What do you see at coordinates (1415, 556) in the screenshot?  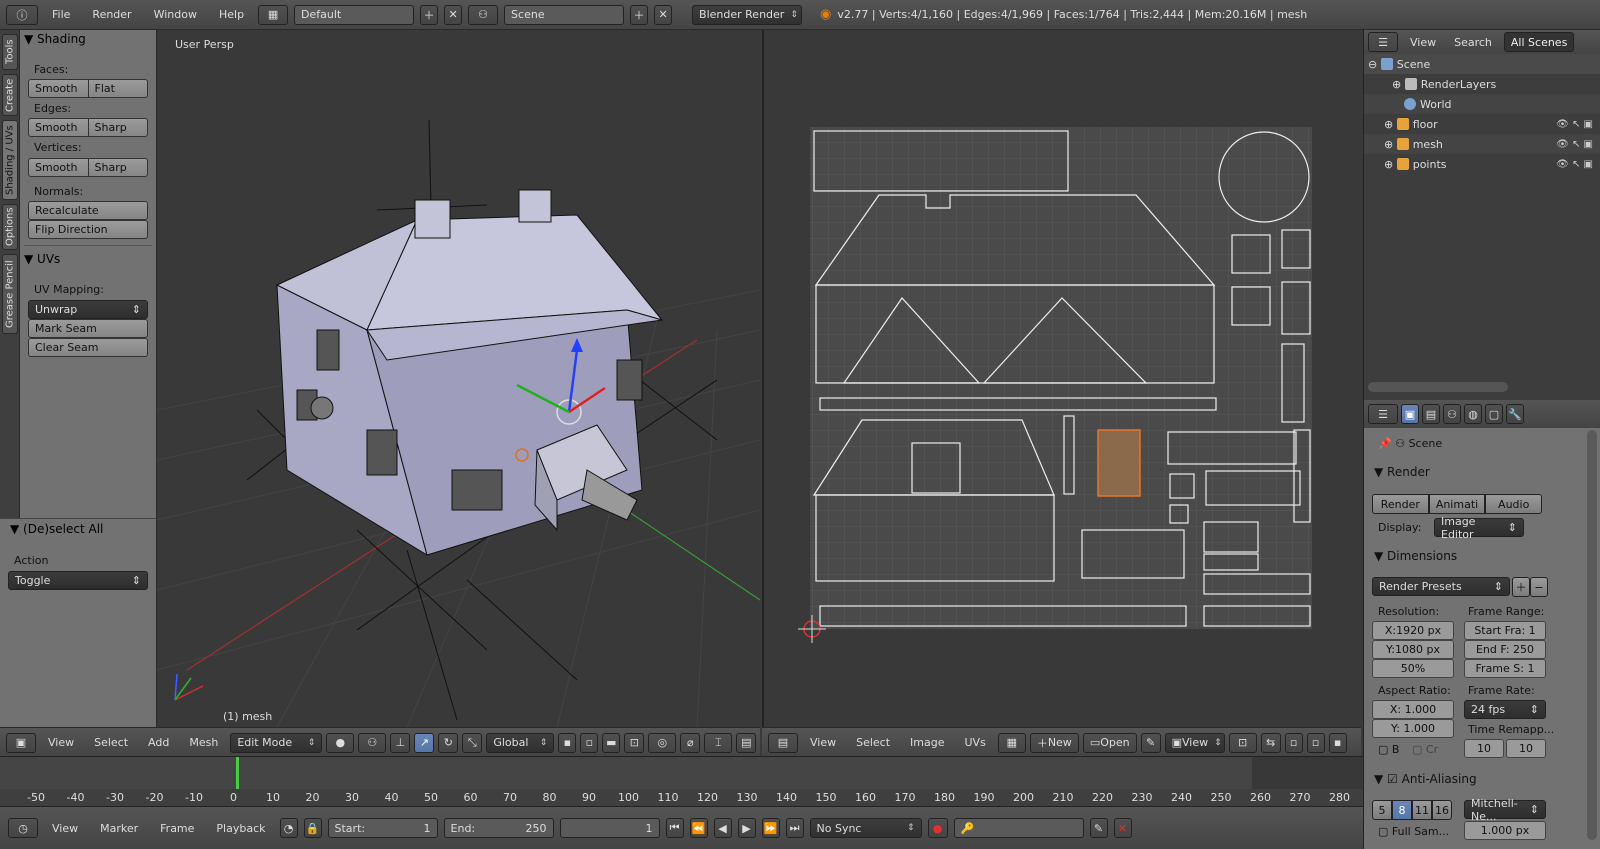 I see `dimensions-panel-header: ▼ Dimensions` at bounding box center [1415, 556].